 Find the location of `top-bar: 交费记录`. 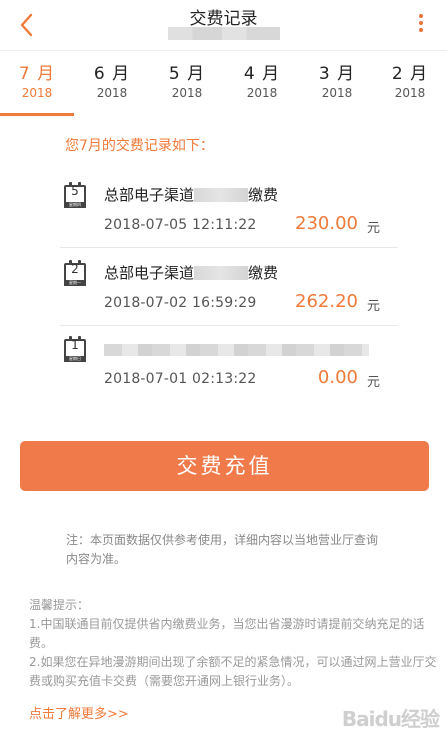

top-bar: 交费记录 is located at coordinates (223, 25).